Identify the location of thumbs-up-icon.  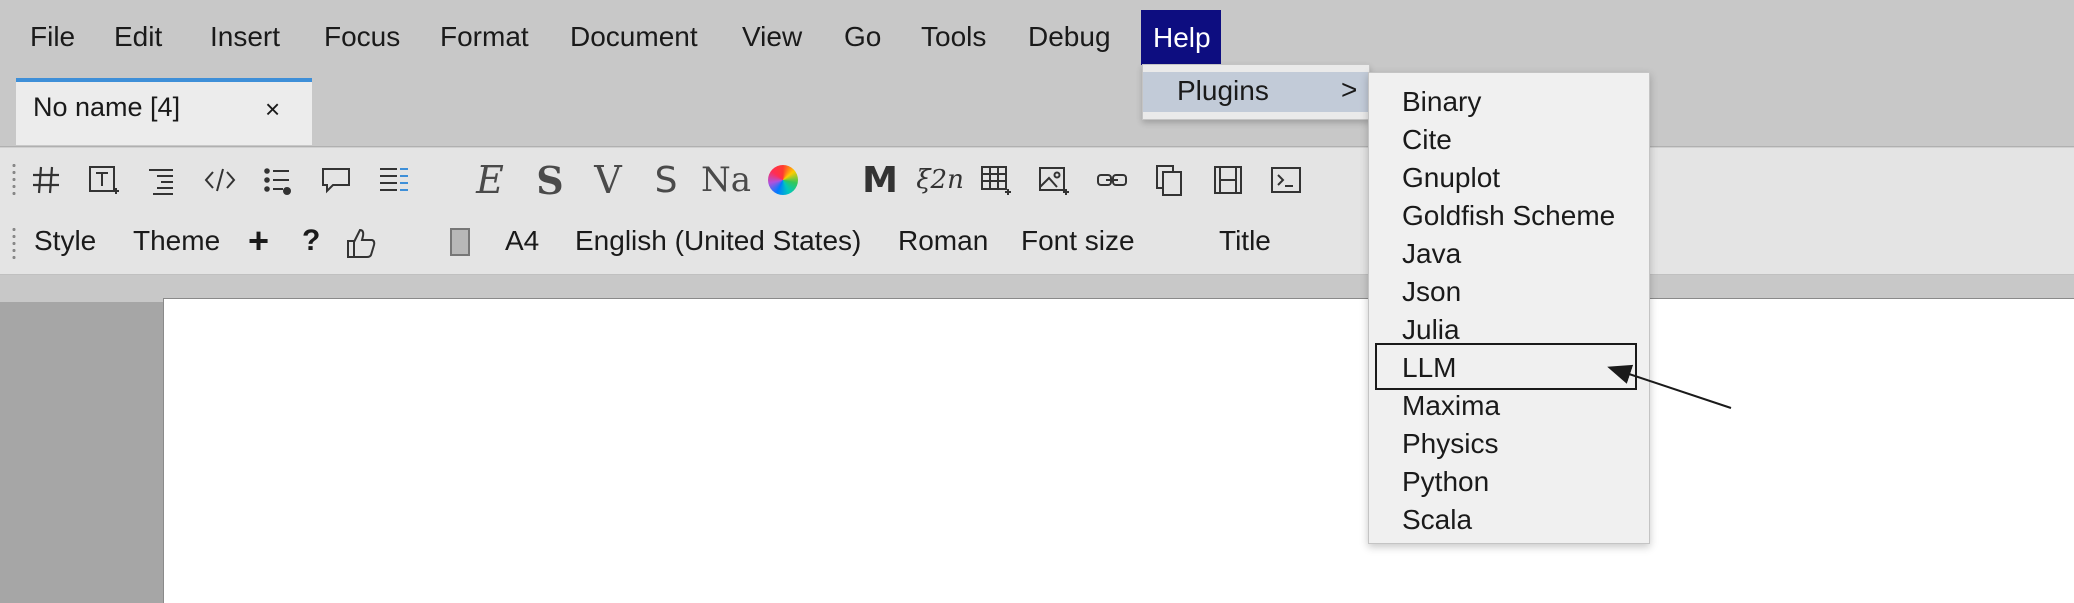
(361, 247).